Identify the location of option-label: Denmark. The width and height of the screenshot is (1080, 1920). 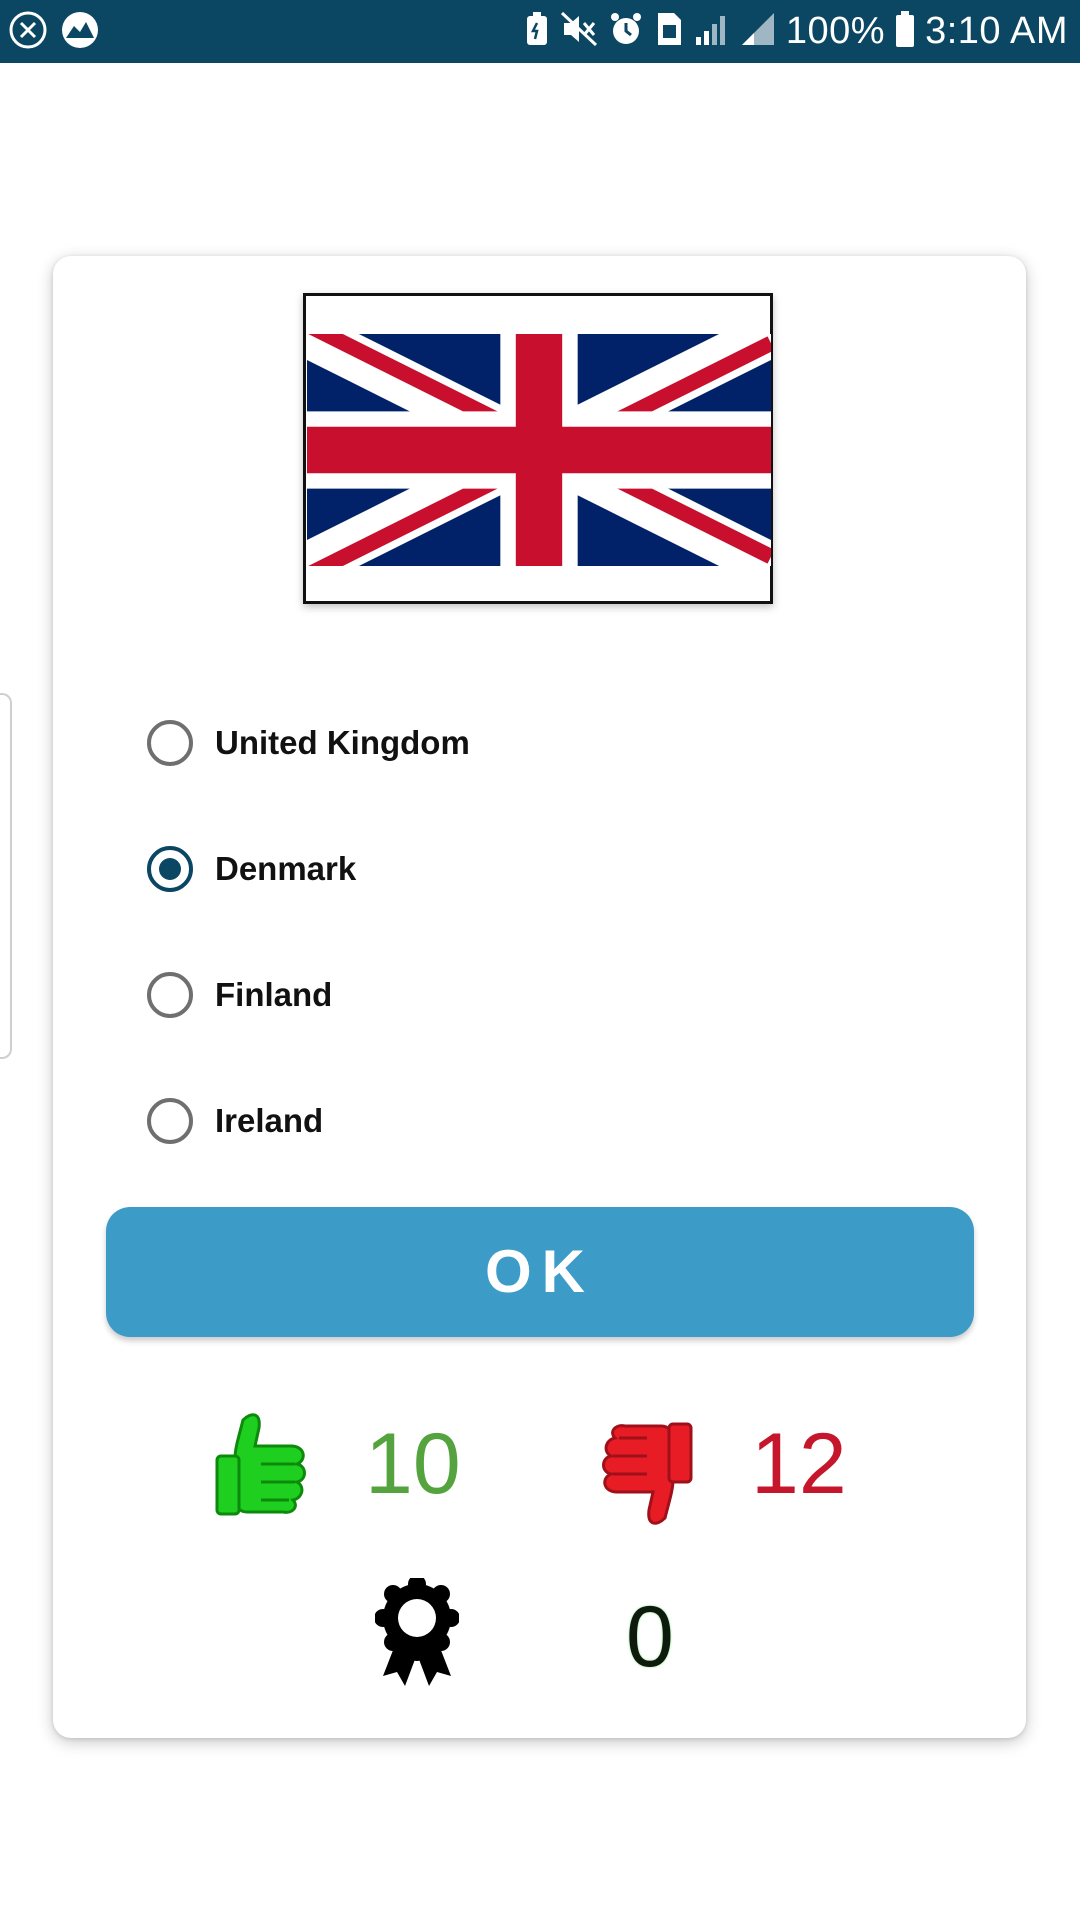
(286, 868).